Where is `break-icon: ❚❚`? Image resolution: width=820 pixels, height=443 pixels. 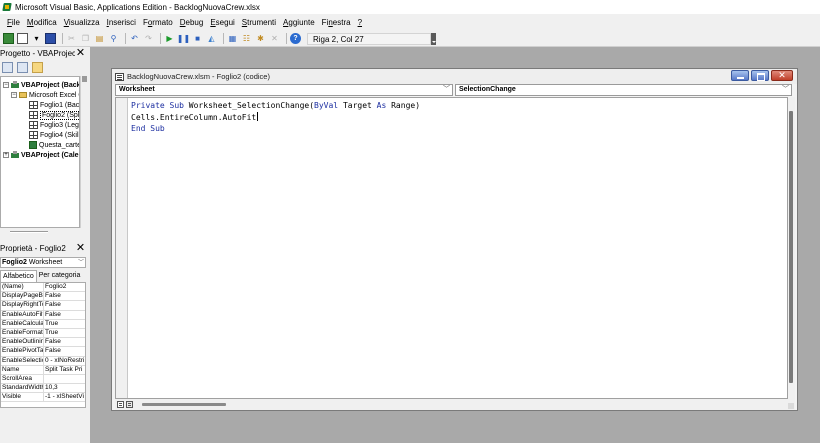 break-icon: ❚❚ is located at coordinates (183, 38).